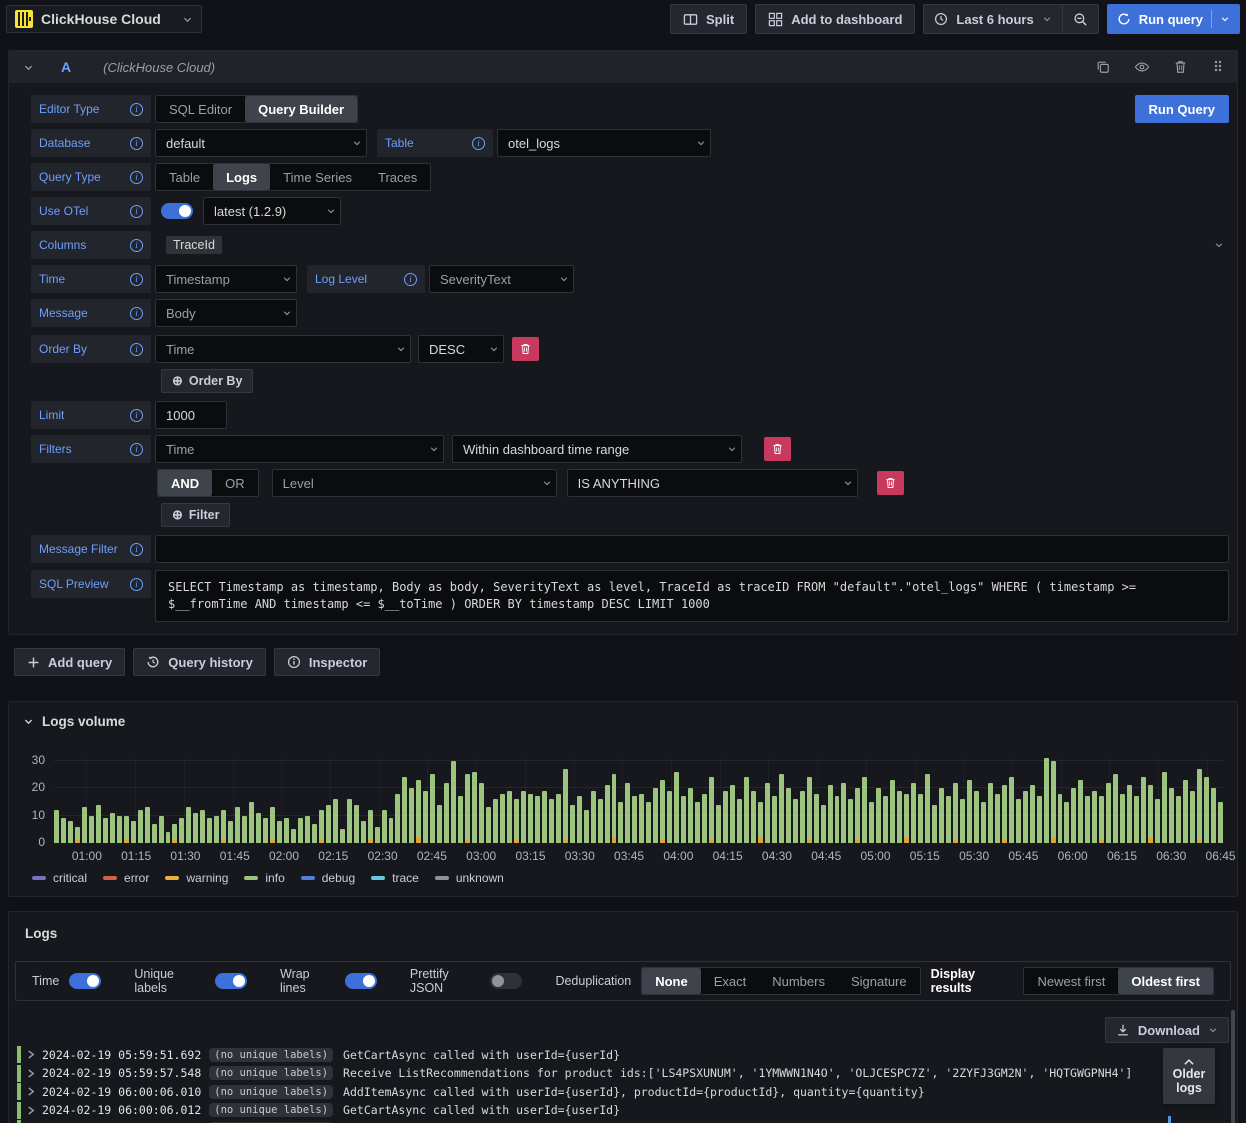 The height and width of the screenshot is (1123, 1246). What do you see at coordinates (1233, 1066) in the screenshot?
I see `logs-scrollbar` at bounding box center [1233, 1066].